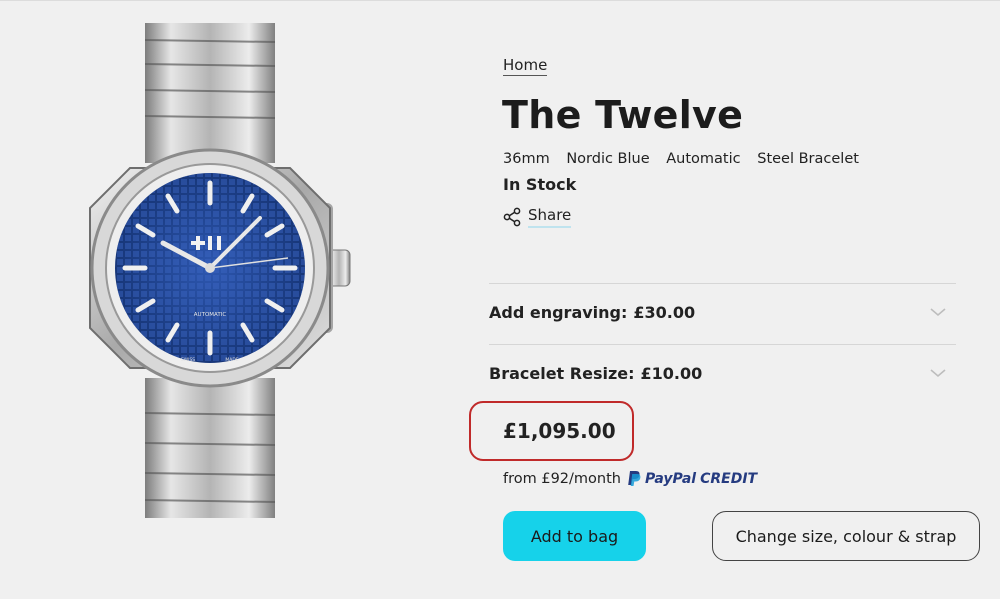 This screenshot has width=1000, height=599. I want to click on attribute-movement: Automatic, so click(703, 159).